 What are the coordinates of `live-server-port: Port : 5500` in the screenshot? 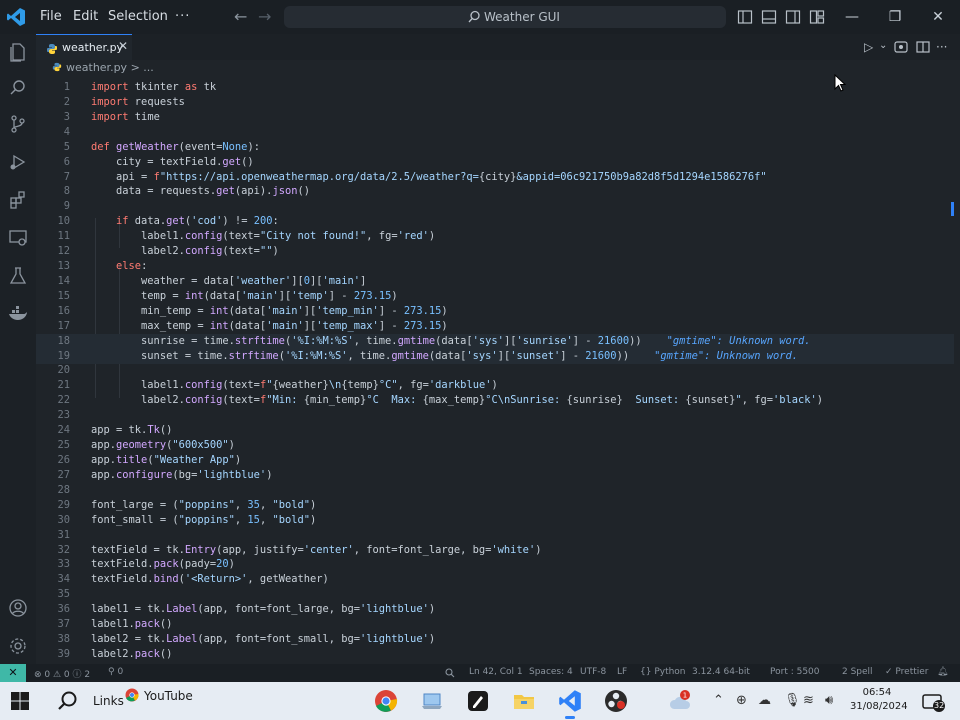 It's located at (795, 672).